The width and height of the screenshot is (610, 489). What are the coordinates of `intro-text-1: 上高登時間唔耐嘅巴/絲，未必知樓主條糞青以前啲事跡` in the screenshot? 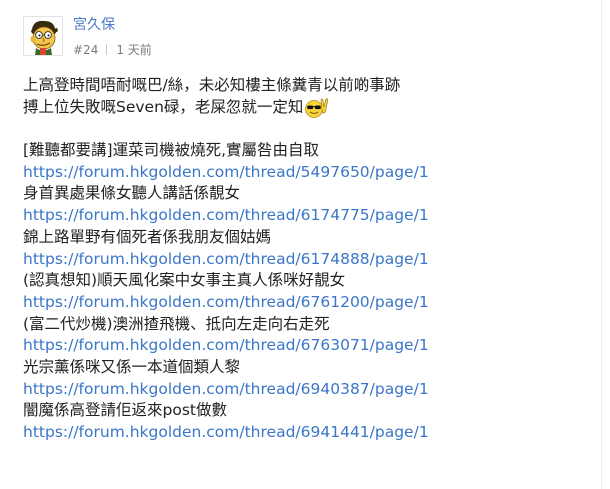 It's located at (212, 85).